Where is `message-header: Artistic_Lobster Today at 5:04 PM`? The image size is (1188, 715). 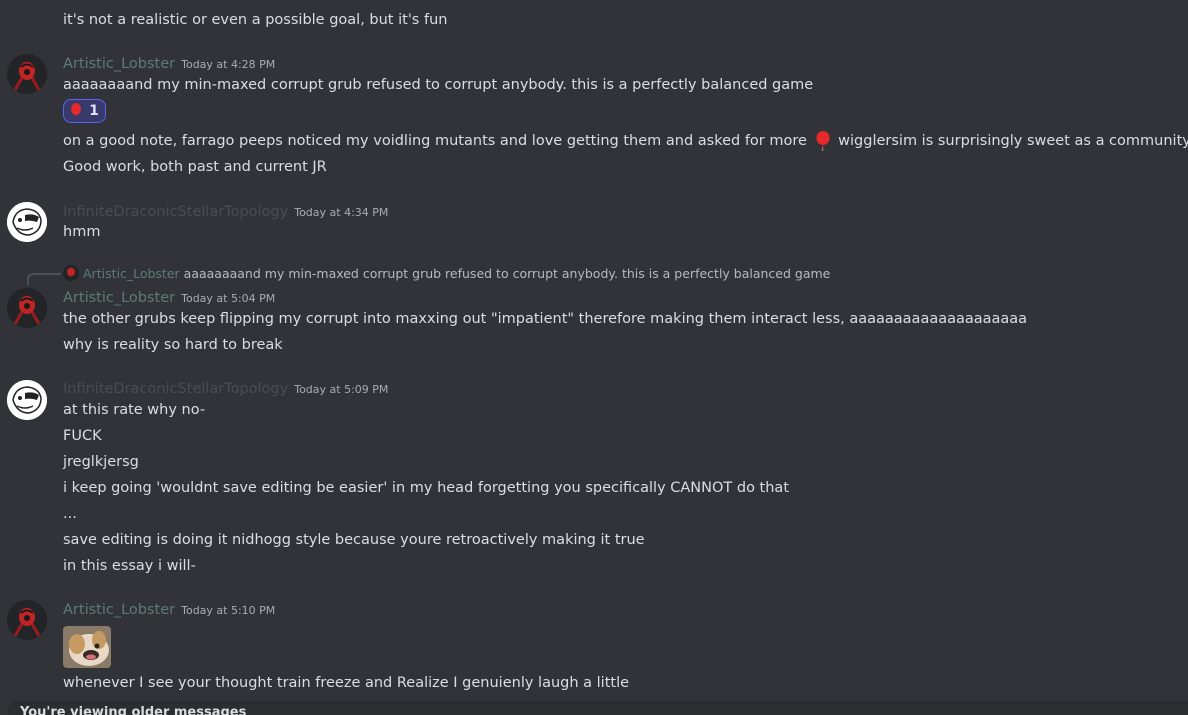 message-header: Artistic_Lobster Today at 5:04 PM is located at coordinates (169, 298).